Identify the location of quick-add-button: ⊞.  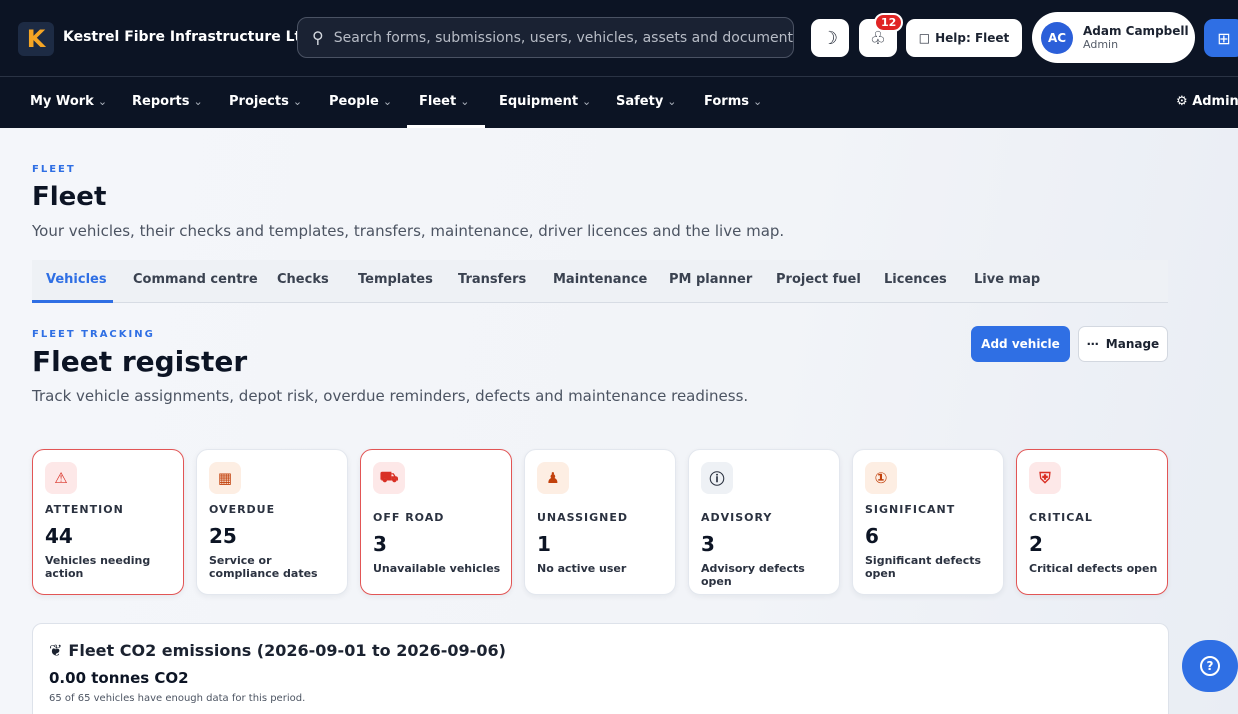
(1221, 38).